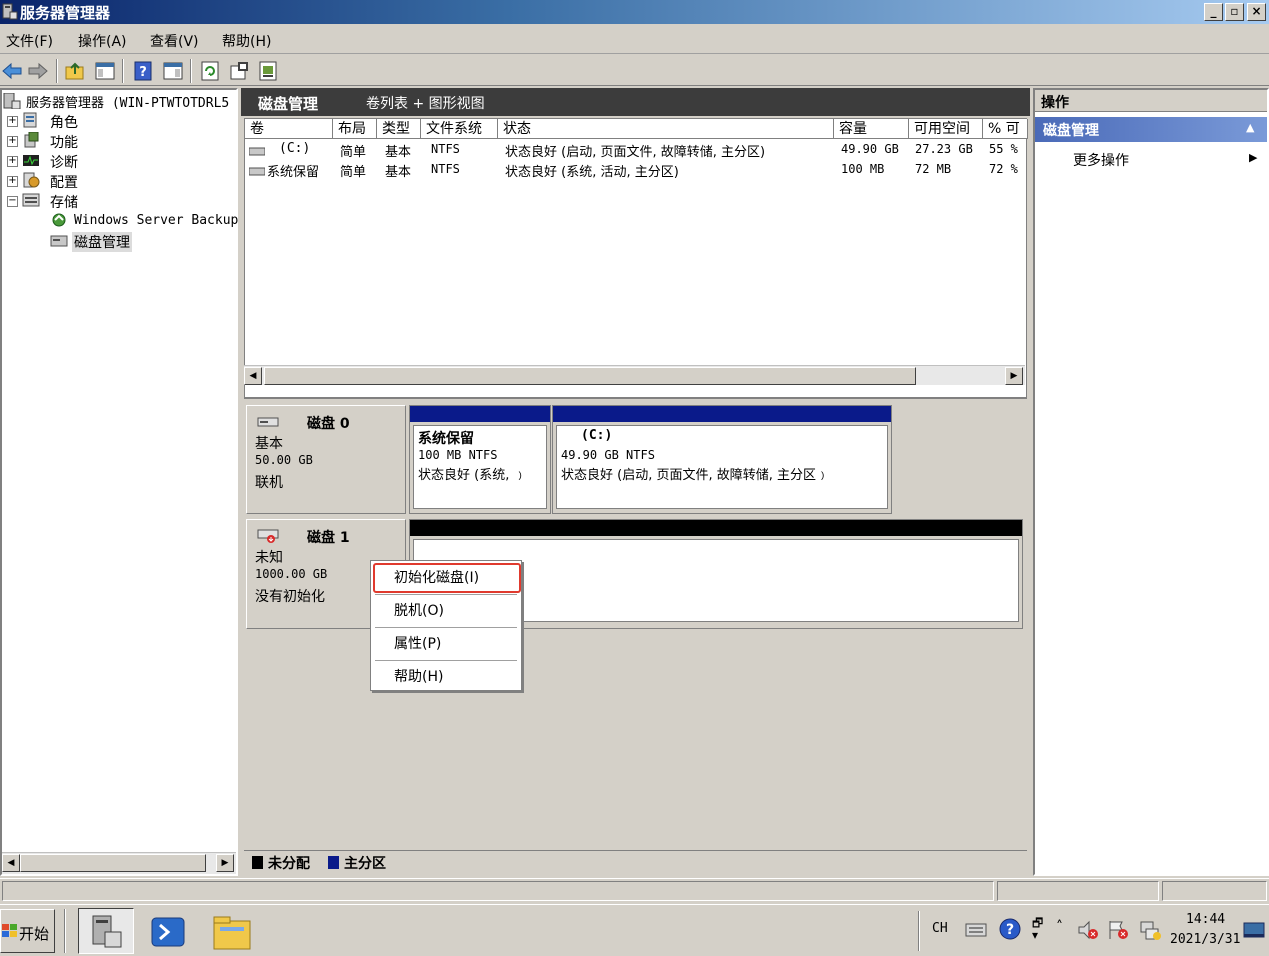 This screenshot has width=1269, height=956. I want to click on menu-item-offline: 脱机(O), so click(446, 611).